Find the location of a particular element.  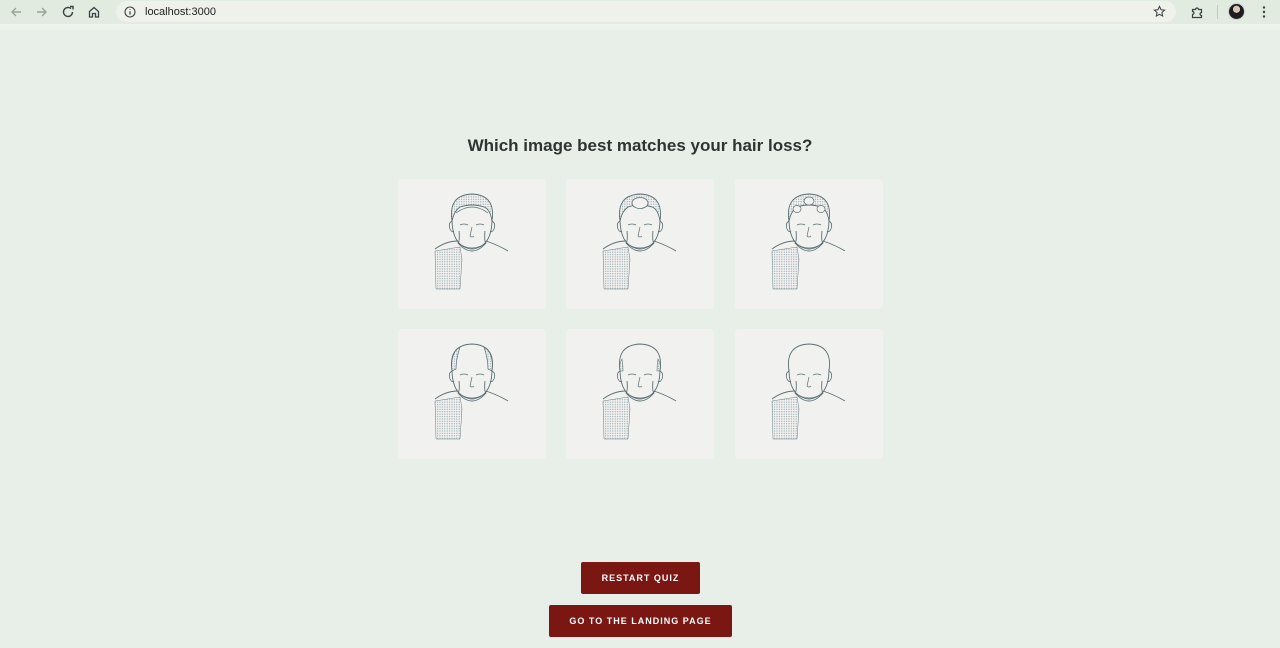

forward-button is located at coordinates (42, 12).